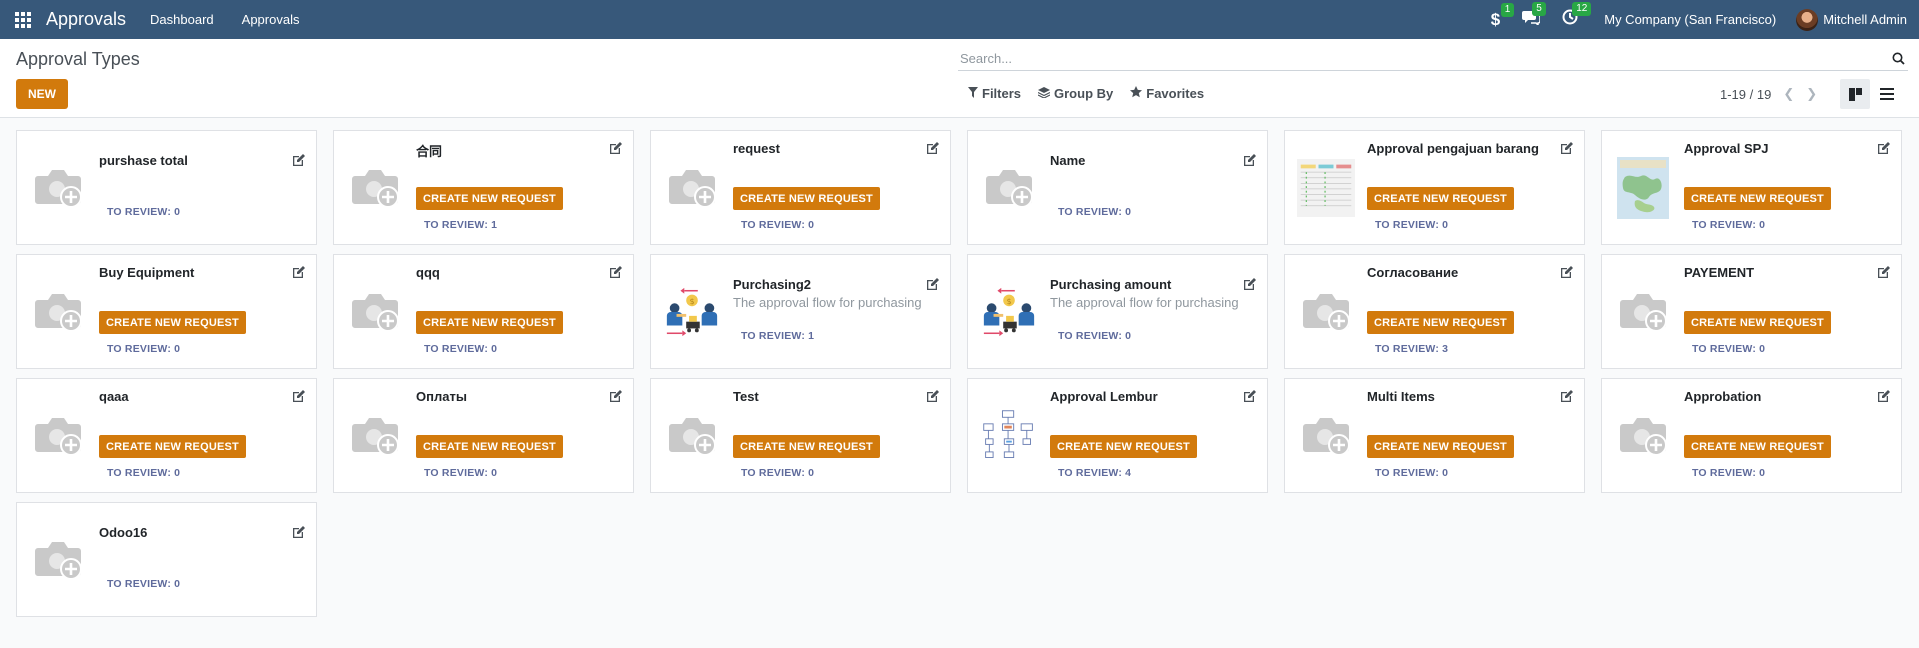 Image resolution: width=1919 pixels, height=648 pixels. I want to click on systray-chat: 5, so click(1534, 16).